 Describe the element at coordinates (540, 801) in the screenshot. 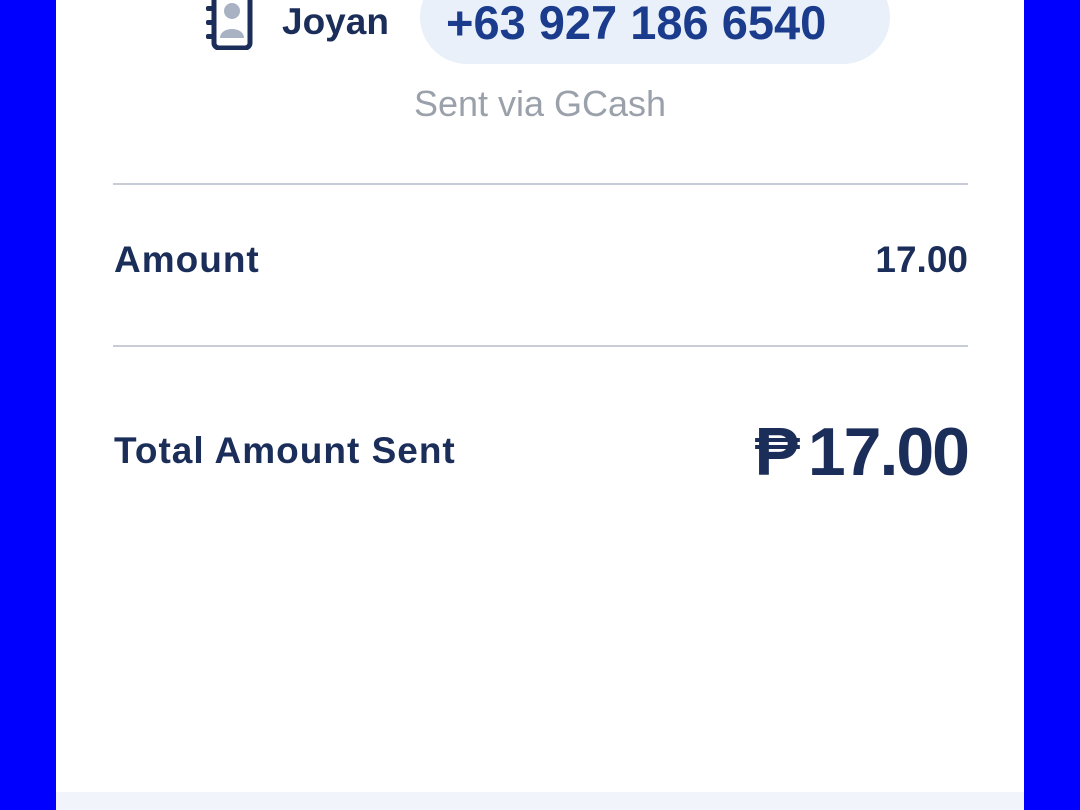

I see `footer-strip` at that location.